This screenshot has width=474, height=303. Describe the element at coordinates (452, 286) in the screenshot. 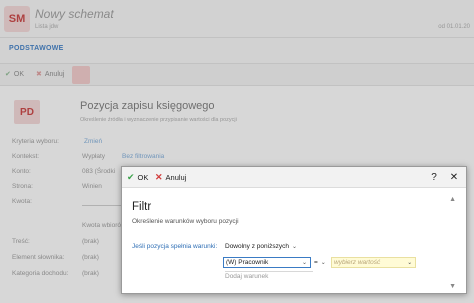

I see `scroll-down-icon: ▼` at that location.